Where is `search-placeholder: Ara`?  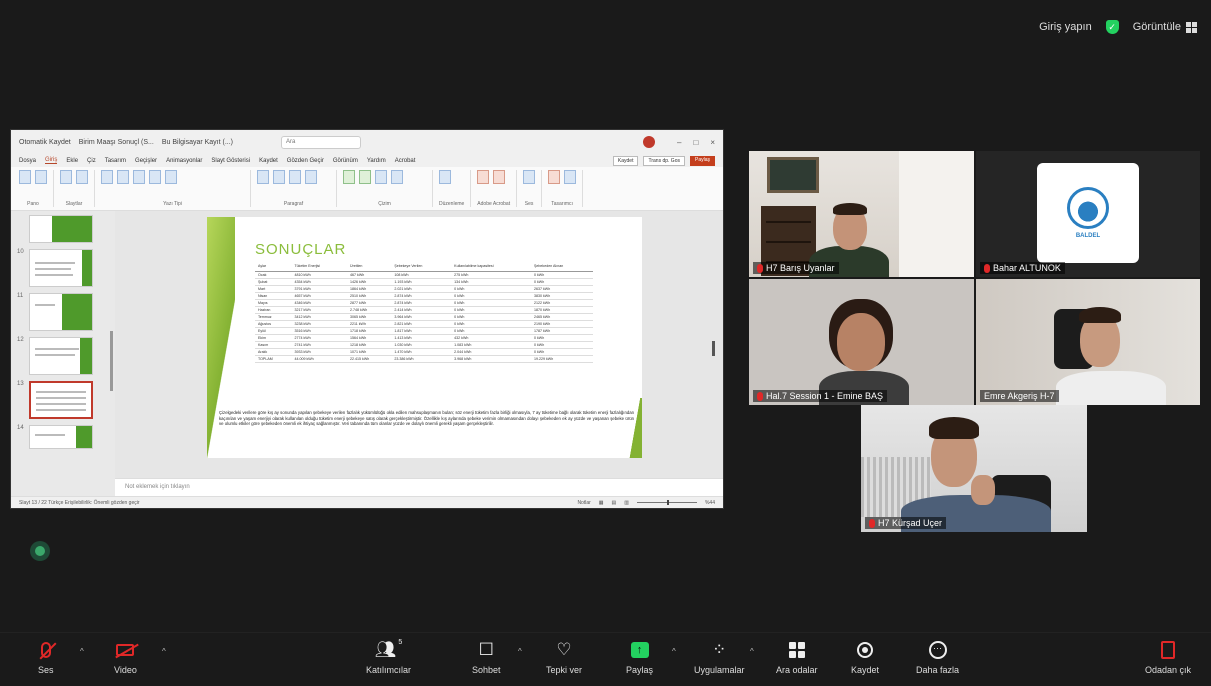 search-placeholder: Ara is located at coordinates (291, 142).